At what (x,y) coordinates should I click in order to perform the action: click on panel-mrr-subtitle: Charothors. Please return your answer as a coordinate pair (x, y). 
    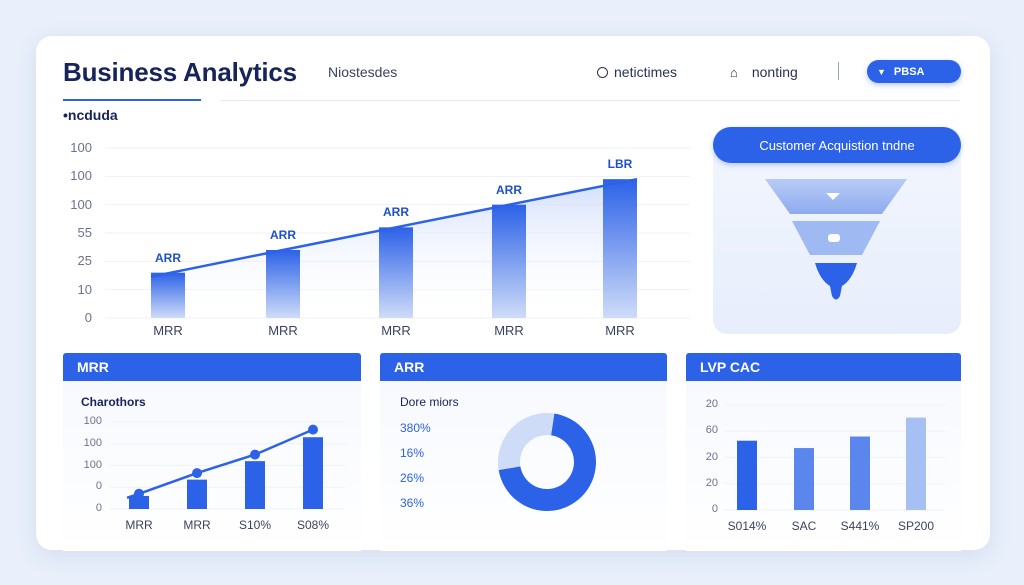
    Looking at the image, I should click on (113, 402).